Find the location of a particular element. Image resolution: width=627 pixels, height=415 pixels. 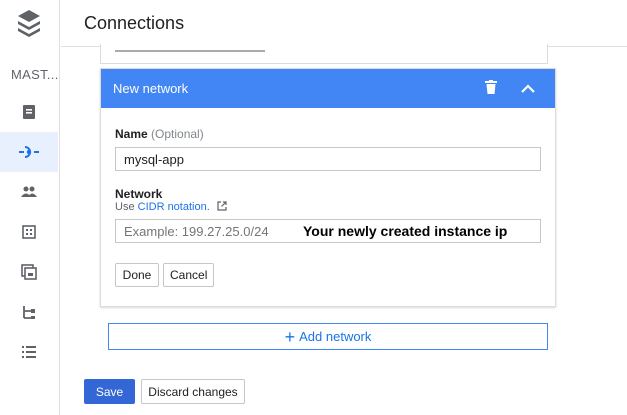

users-icon is located at coordinates (29, 192).